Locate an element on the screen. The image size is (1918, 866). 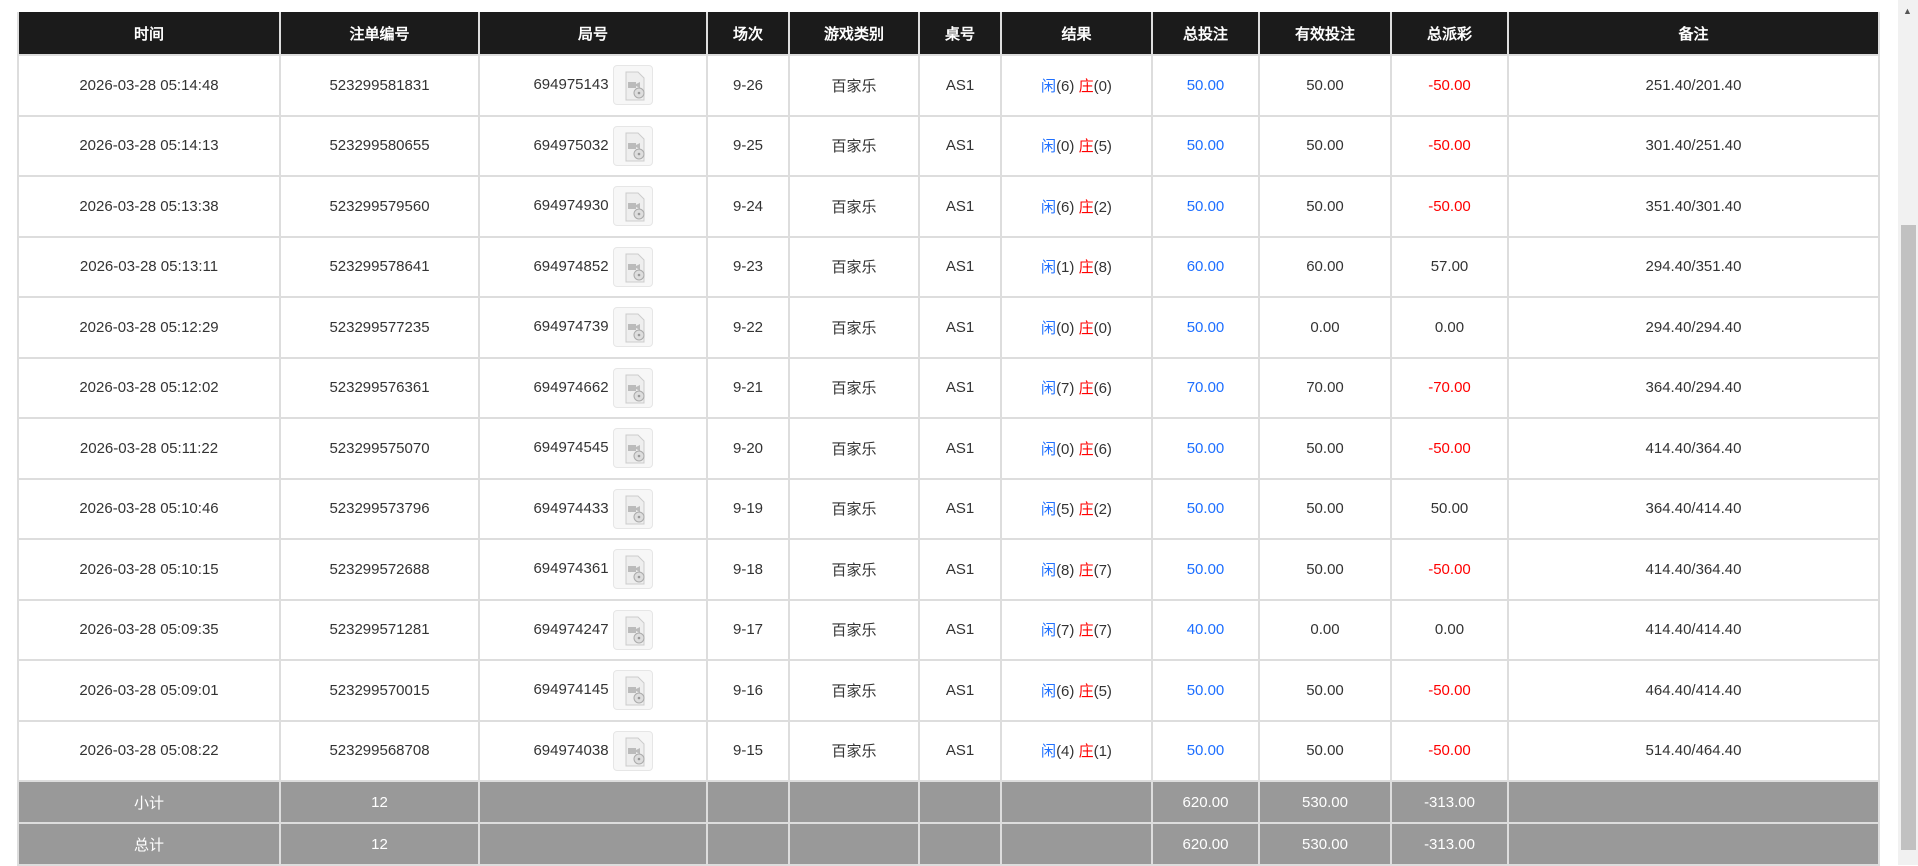
cell-note: 414.40/364.40 is located at coordinates (1693, 448).